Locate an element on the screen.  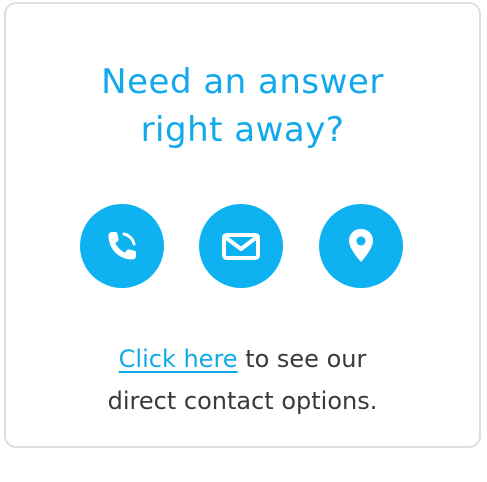
description-line-2: direct contact options. is located at coordinates (242, 401).